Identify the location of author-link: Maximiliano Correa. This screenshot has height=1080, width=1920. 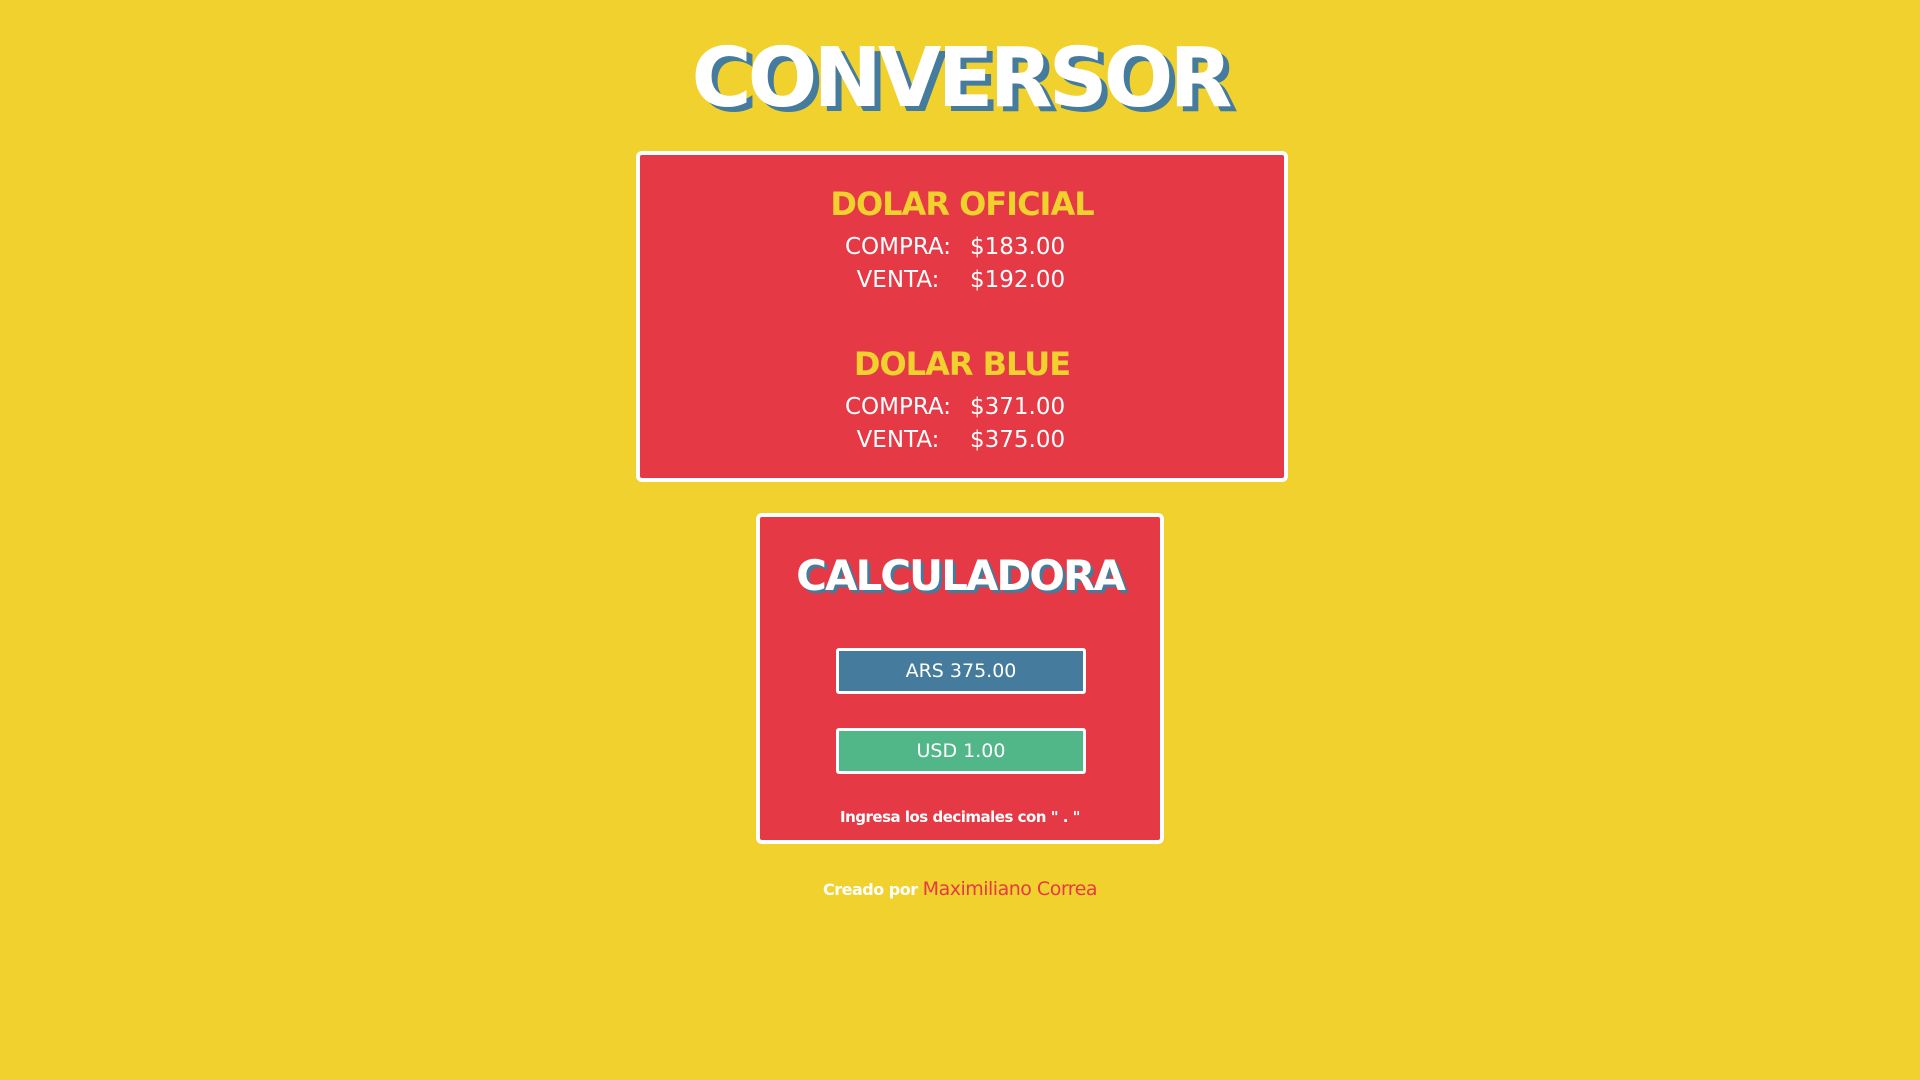
(1010, 889).